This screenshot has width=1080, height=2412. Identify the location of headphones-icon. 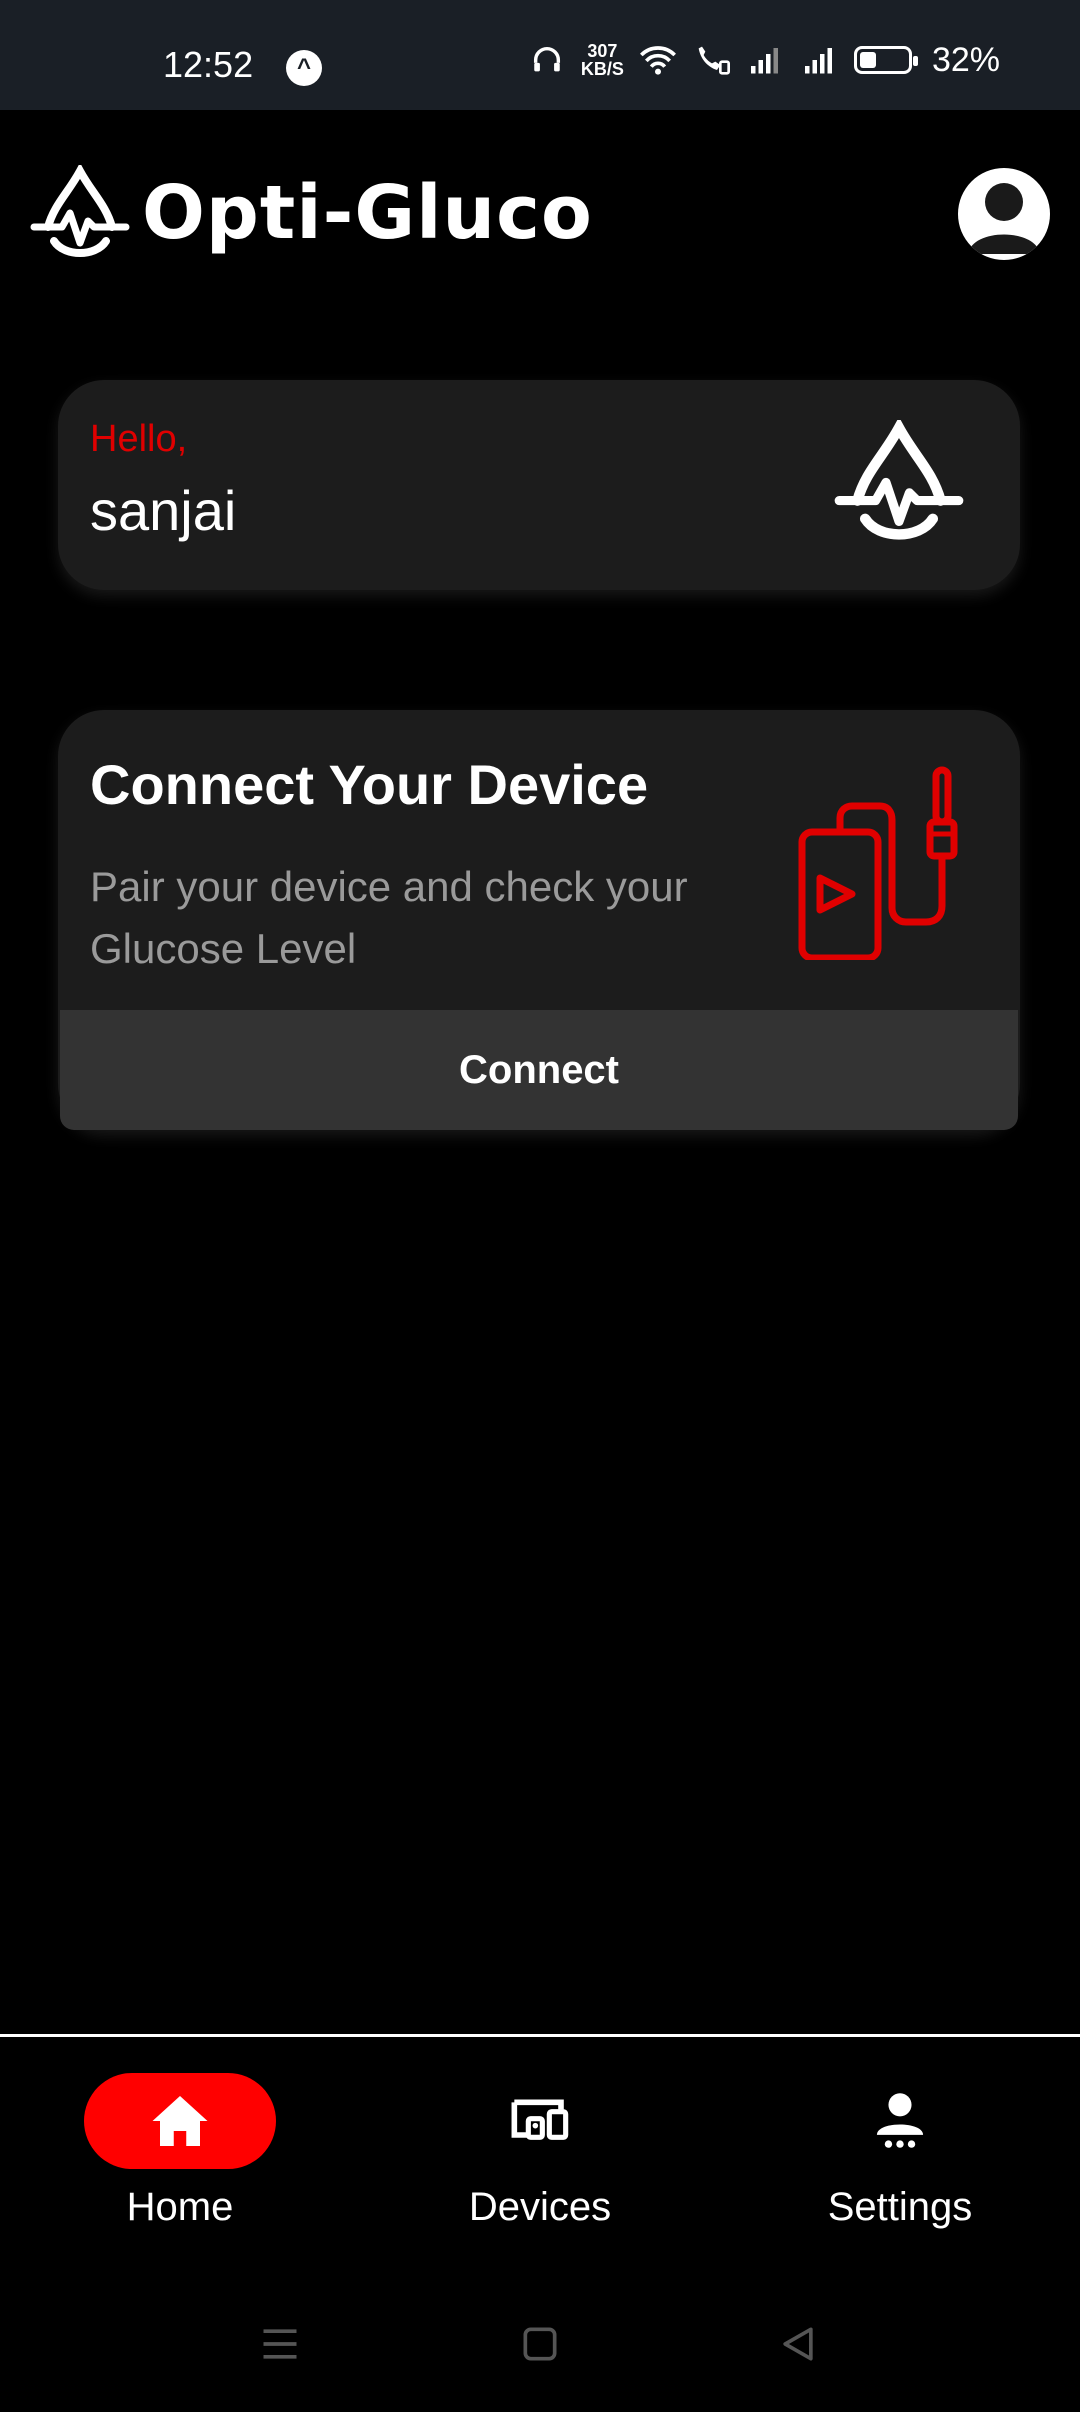
(547, 60).